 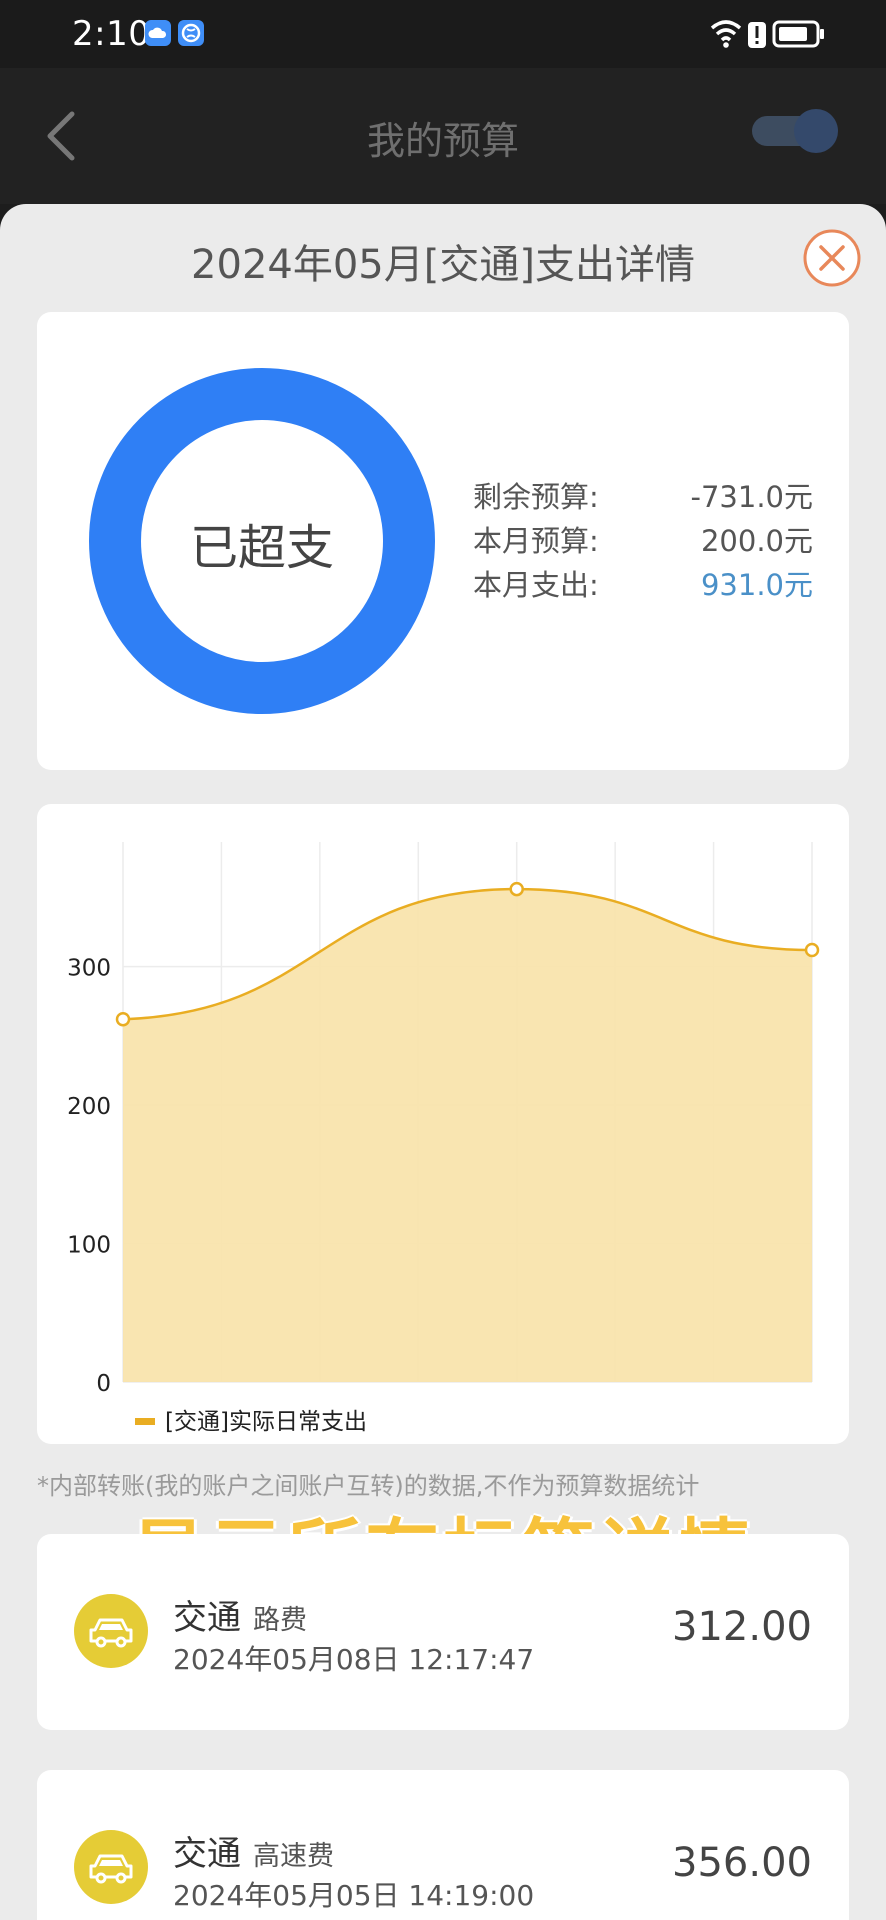 What do you see at coordinates (158, 33) in the screenshot?
I see `cloud-app-icon` at bounding box center [158, 33].